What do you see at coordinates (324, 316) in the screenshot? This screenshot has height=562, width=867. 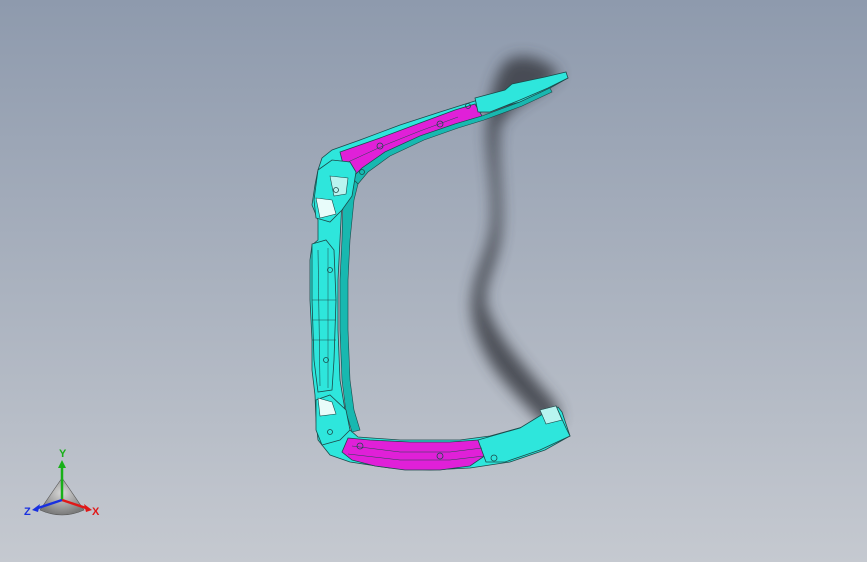 I see `side-channel` at bounding box center [324, 316].